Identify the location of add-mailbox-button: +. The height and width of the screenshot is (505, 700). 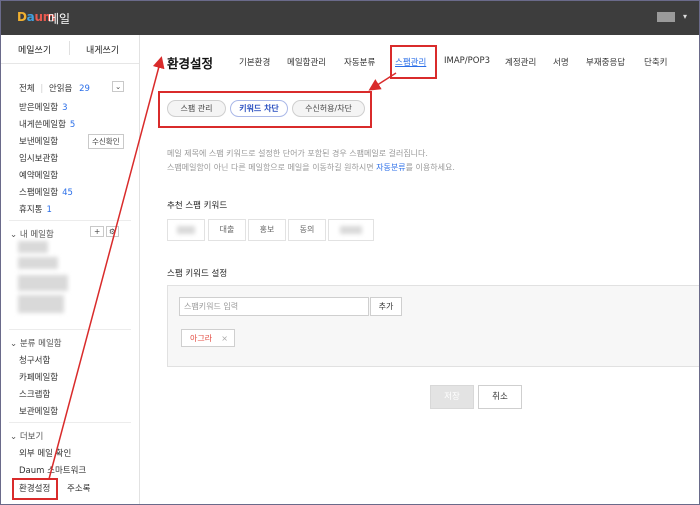
(97, 231).